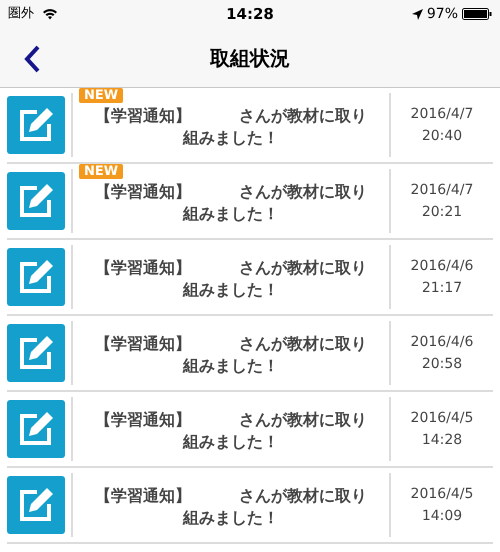  I want to click on notification-row: 【学習通知】 さんが教材に取り組みました！ 2016/4/6 21:17, so click(250, 278).